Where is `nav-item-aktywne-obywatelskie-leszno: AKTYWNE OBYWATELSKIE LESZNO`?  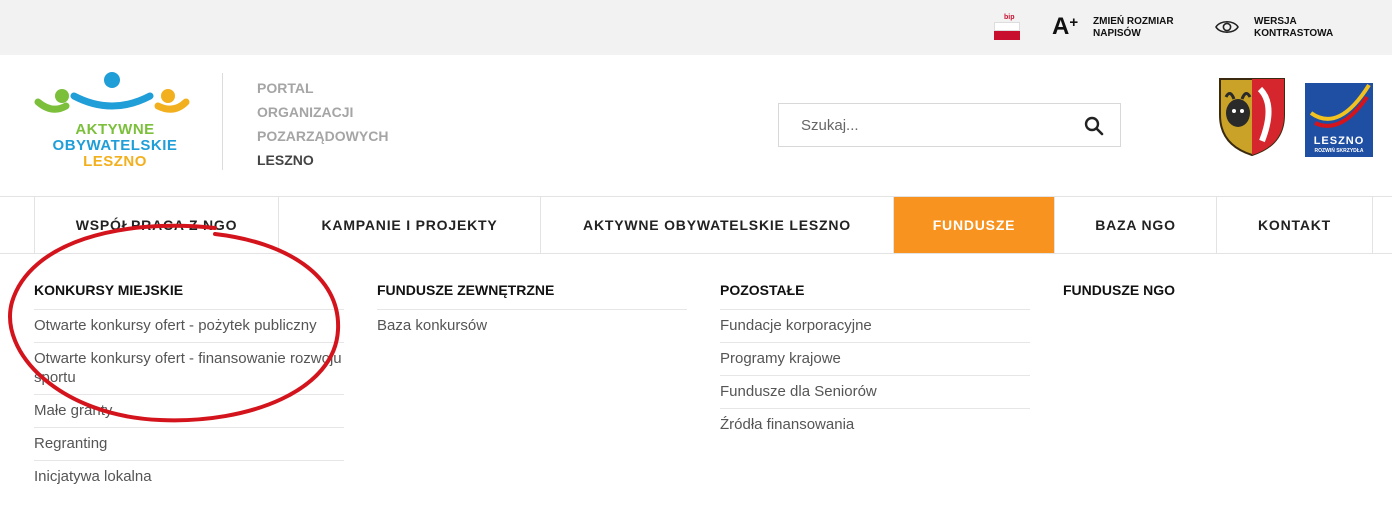 nav-item-aktywne-obywatelskie-leszno: AKTYWNE OBYWATELSKIE LESZNO is located at coordinates (717, 225).